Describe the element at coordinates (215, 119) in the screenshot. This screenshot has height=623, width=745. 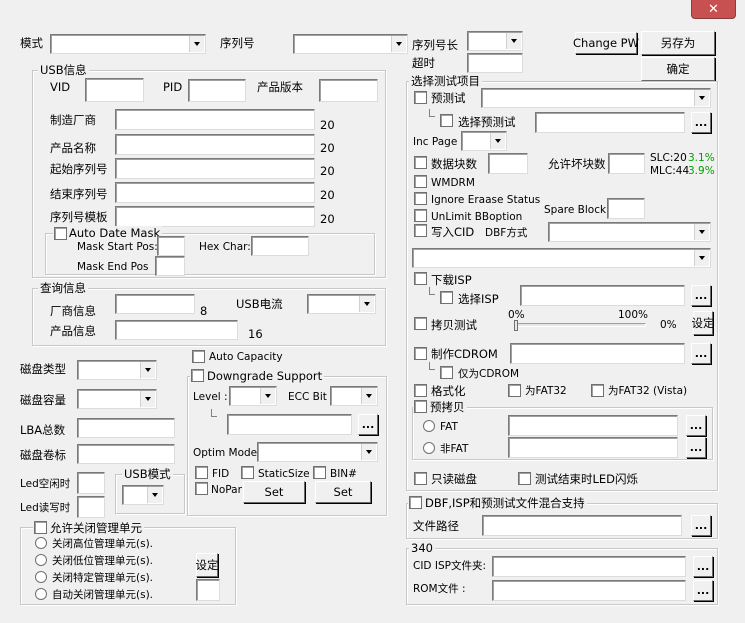
I see `manufacturer-input` at that location.